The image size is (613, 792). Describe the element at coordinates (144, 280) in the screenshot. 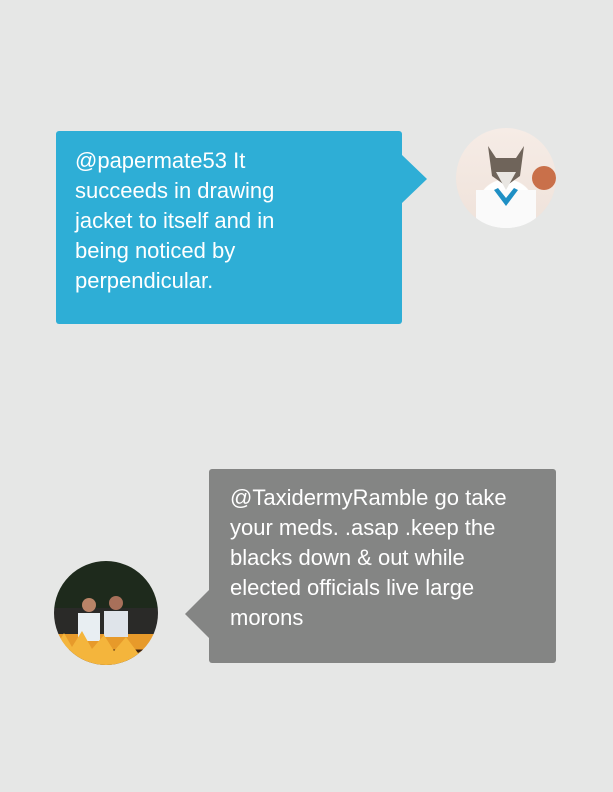

I see `message-line: perpendicular.` at that location.